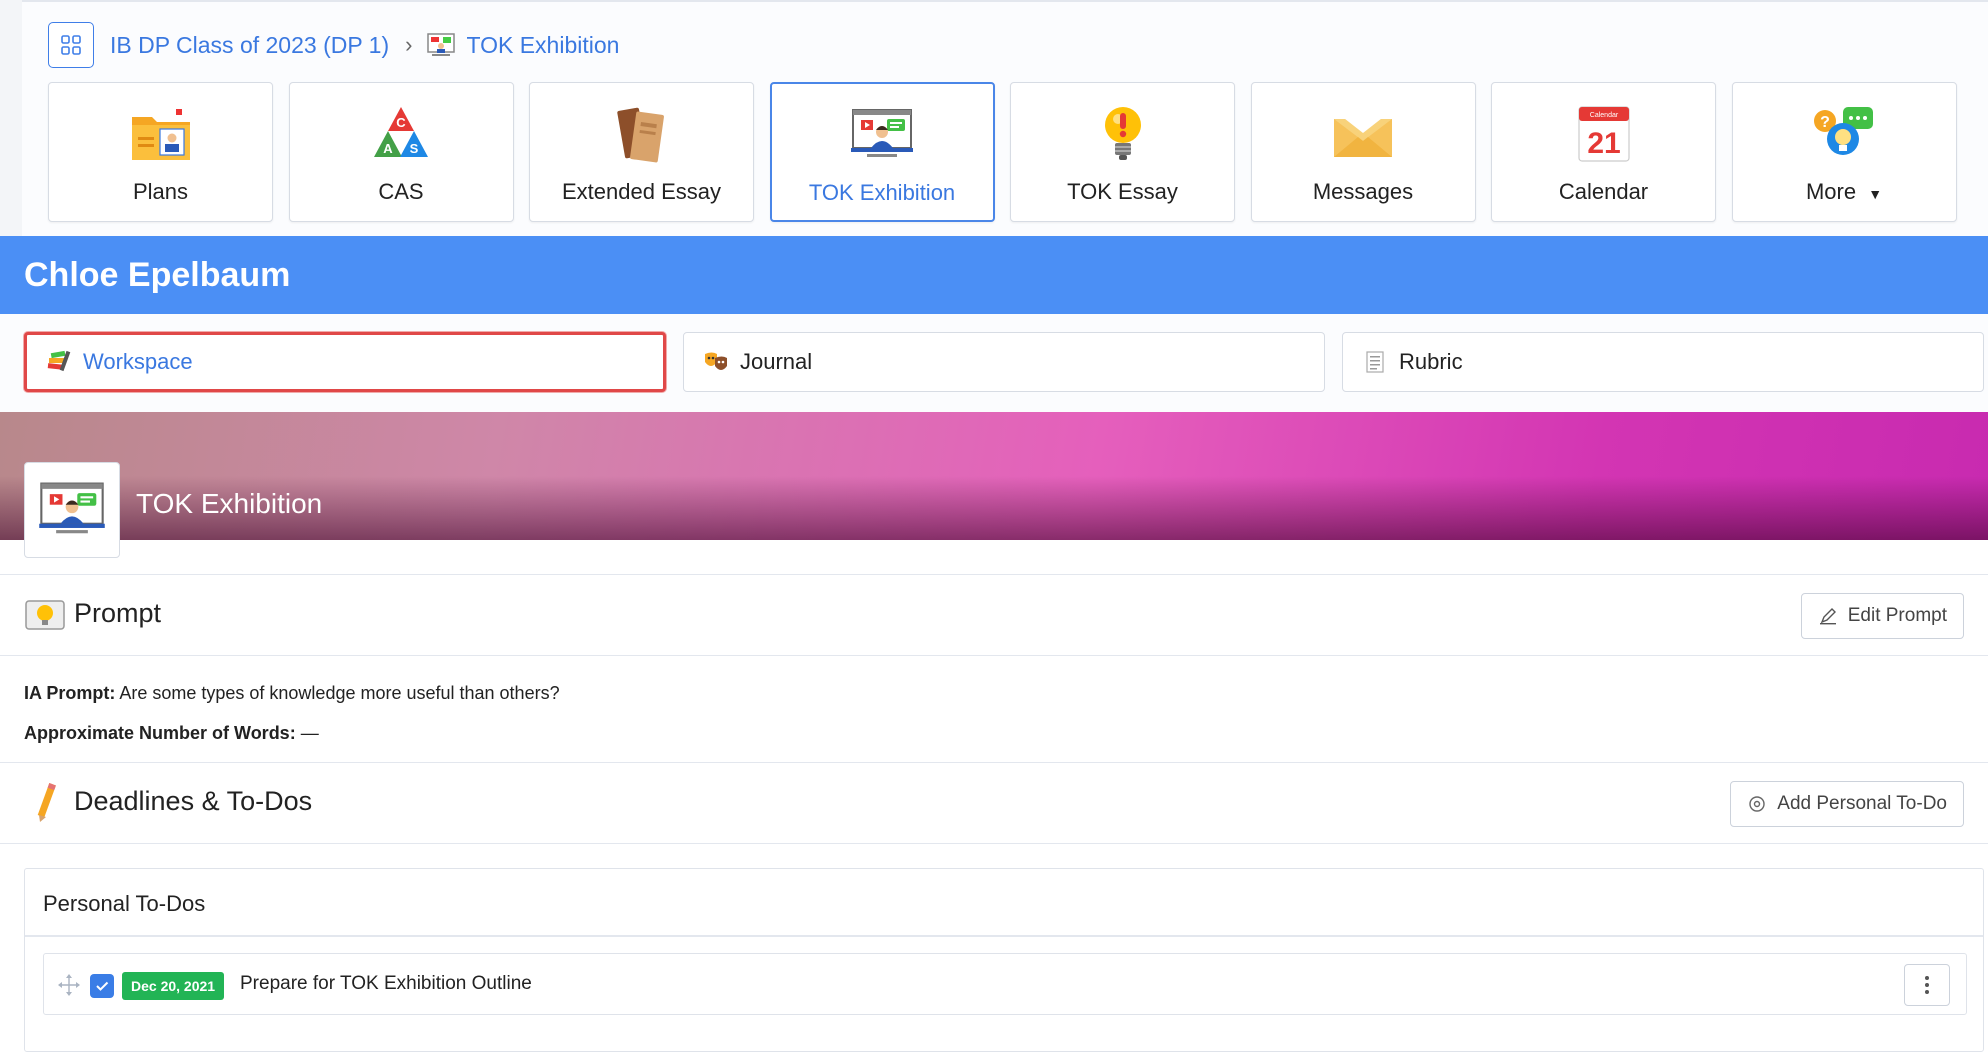 Image resolution: width=1988 pixels, height=1052 pixels. I want to click on tab-workspace: Workspace, so click(345, 362).